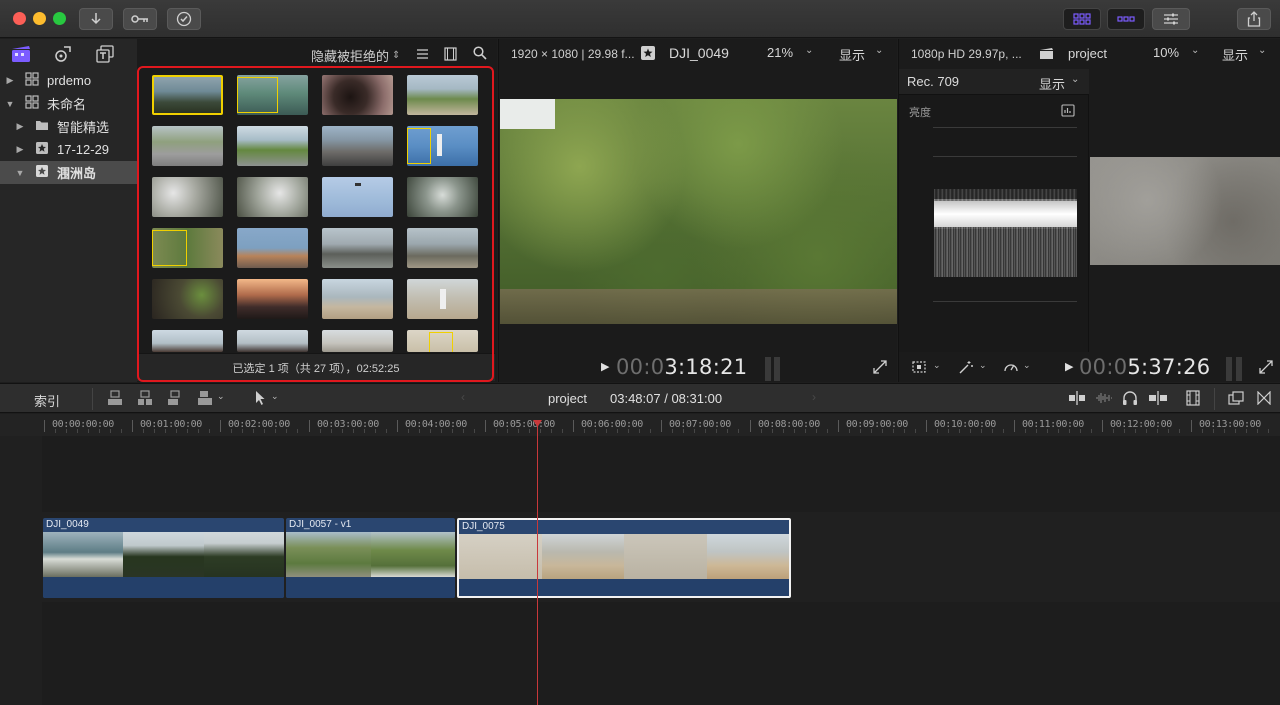  What do you see at coordinates (1185, 211) in the screenshot?
I see `project-viewer-frame` at bounding box center [1185, 211].